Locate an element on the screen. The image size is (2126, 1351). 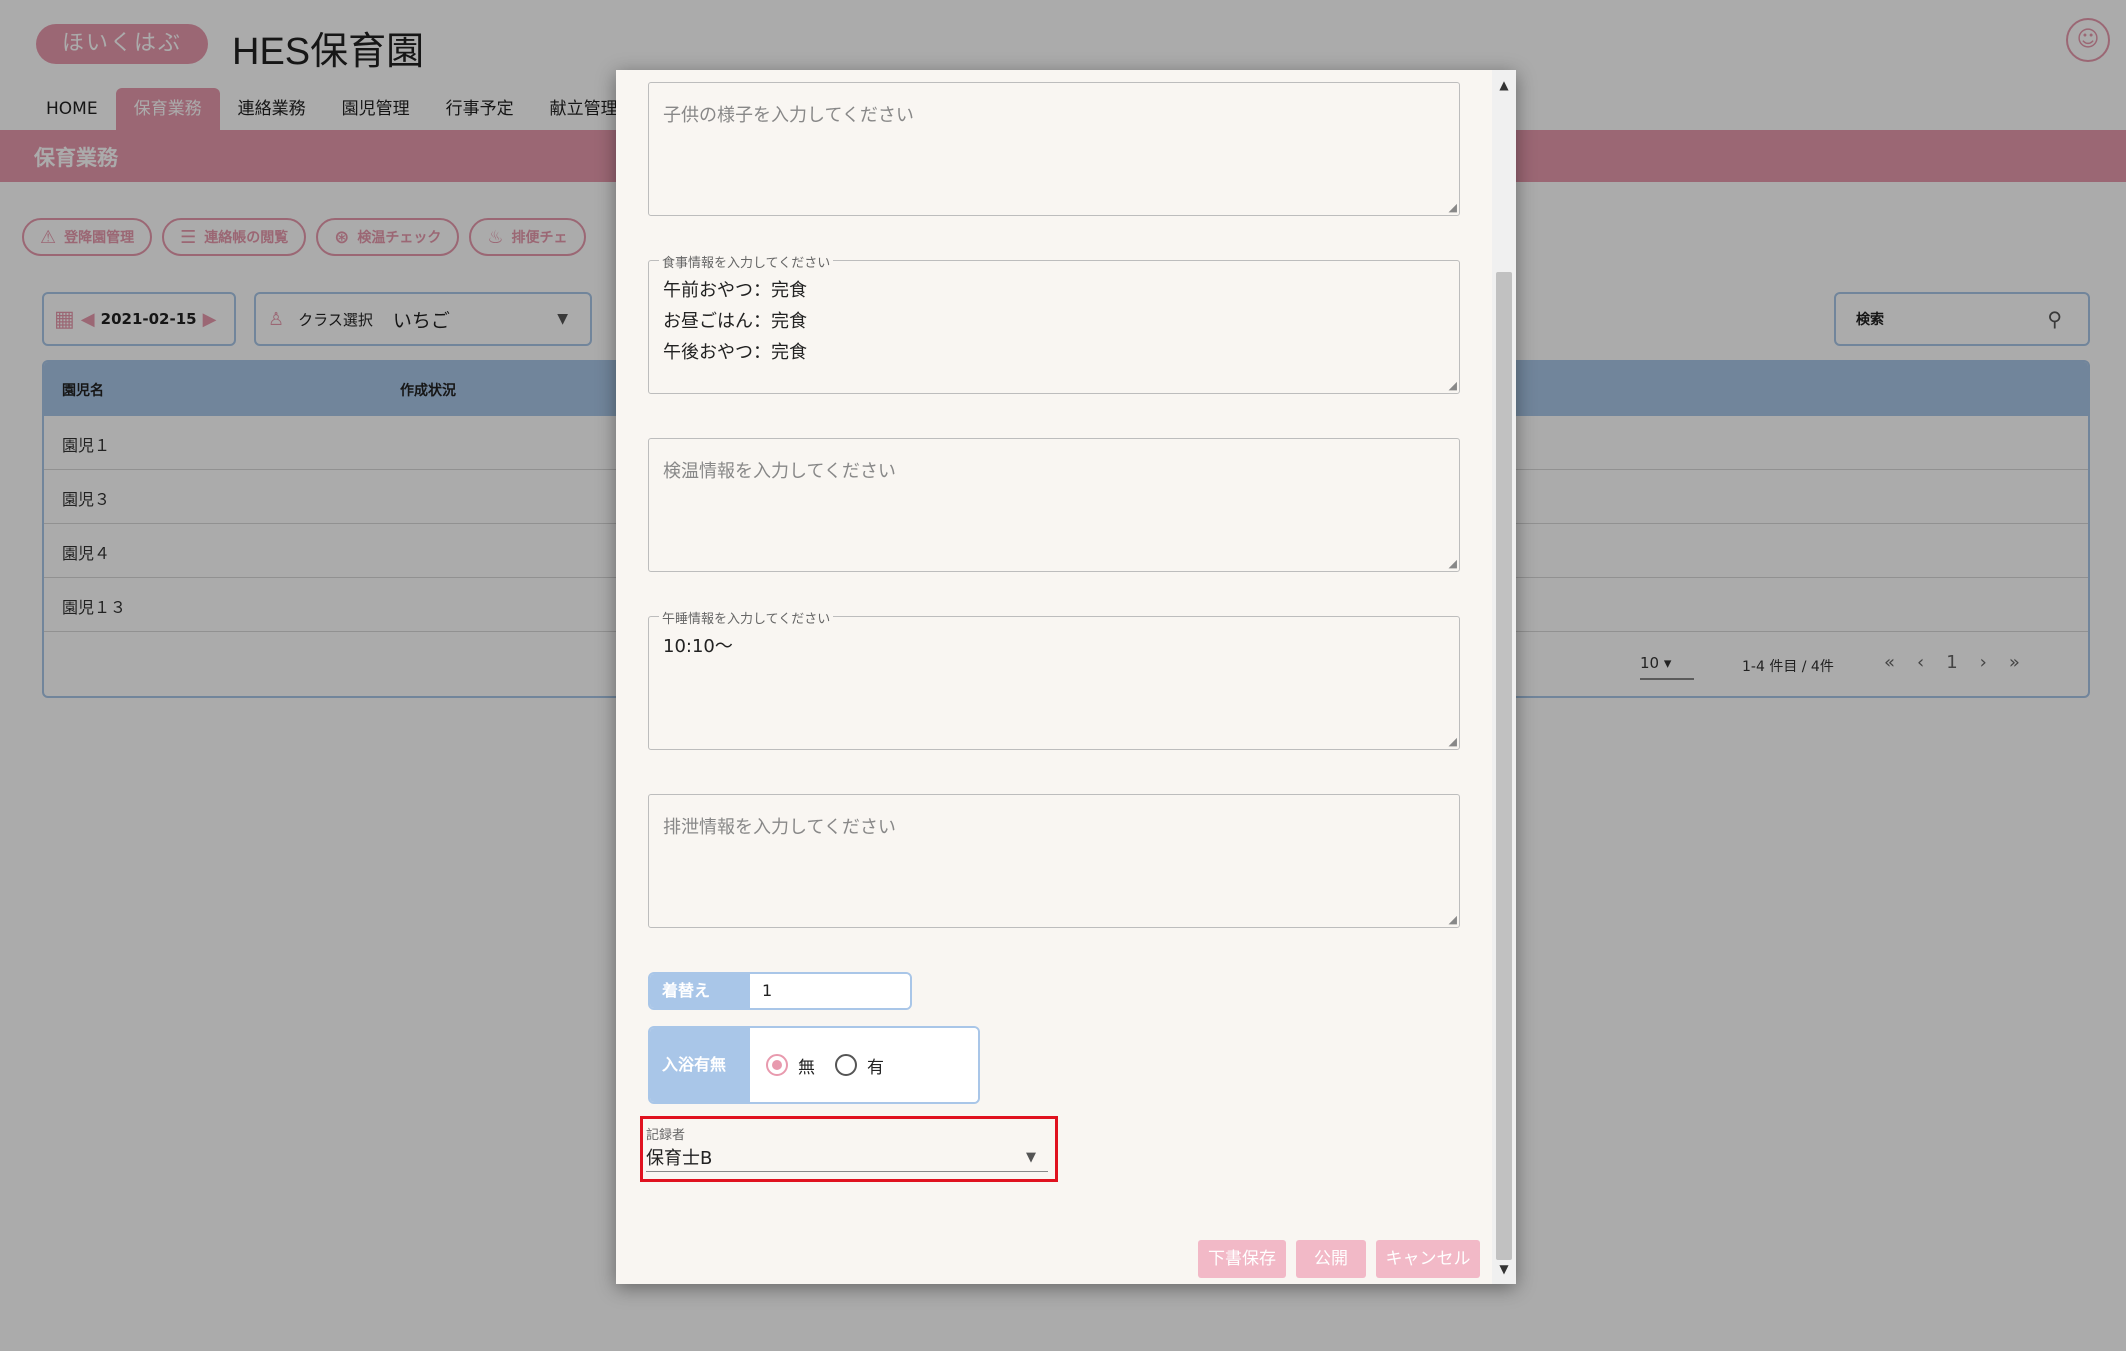
change-clothes-label: 着替え is located at coordinates (700, 991).